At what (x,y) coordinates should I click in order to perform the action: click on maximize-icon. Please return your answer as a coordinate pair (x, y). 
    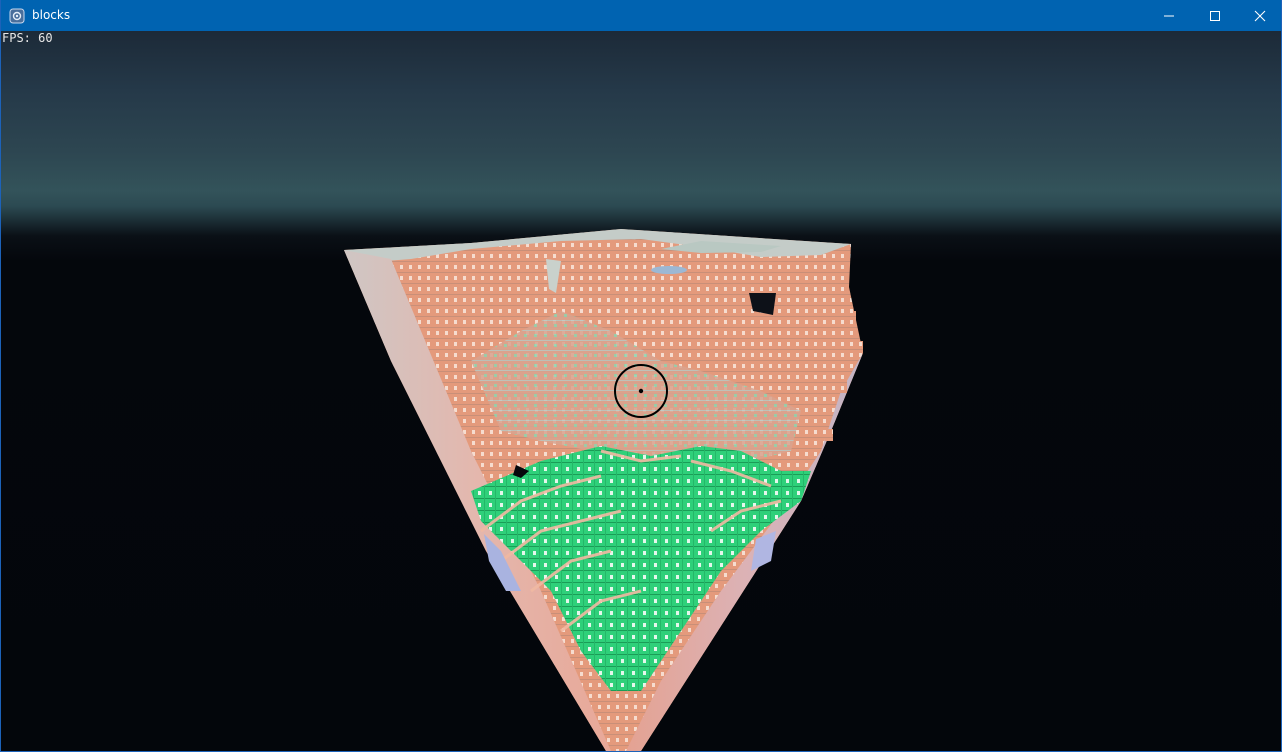
    Looking at the image, I should click on (1215, 16).